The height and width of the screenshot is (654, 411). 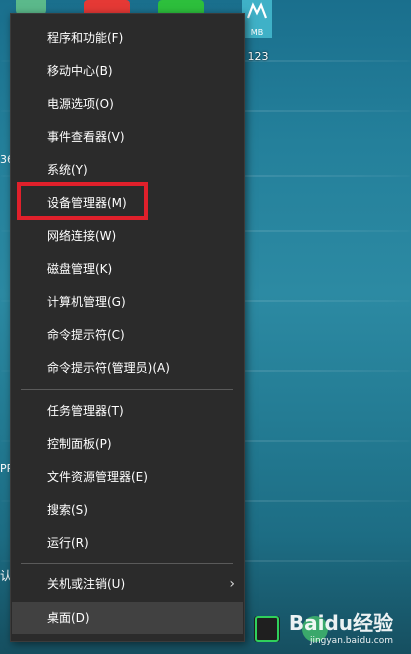 What do you see at coordinates (82, 236) in the screenshot?
I see `menu-item-label: 网络连接(W)` at bounding box center [82, 236].